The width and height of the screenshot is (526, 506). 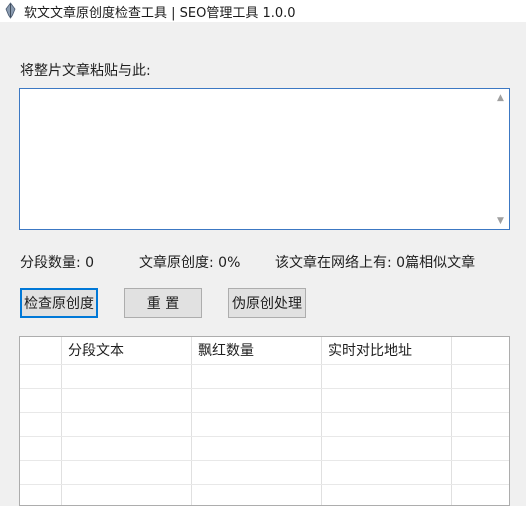 I want to click on check-originality-button: 检查原创度, so click(x=59, y=303).